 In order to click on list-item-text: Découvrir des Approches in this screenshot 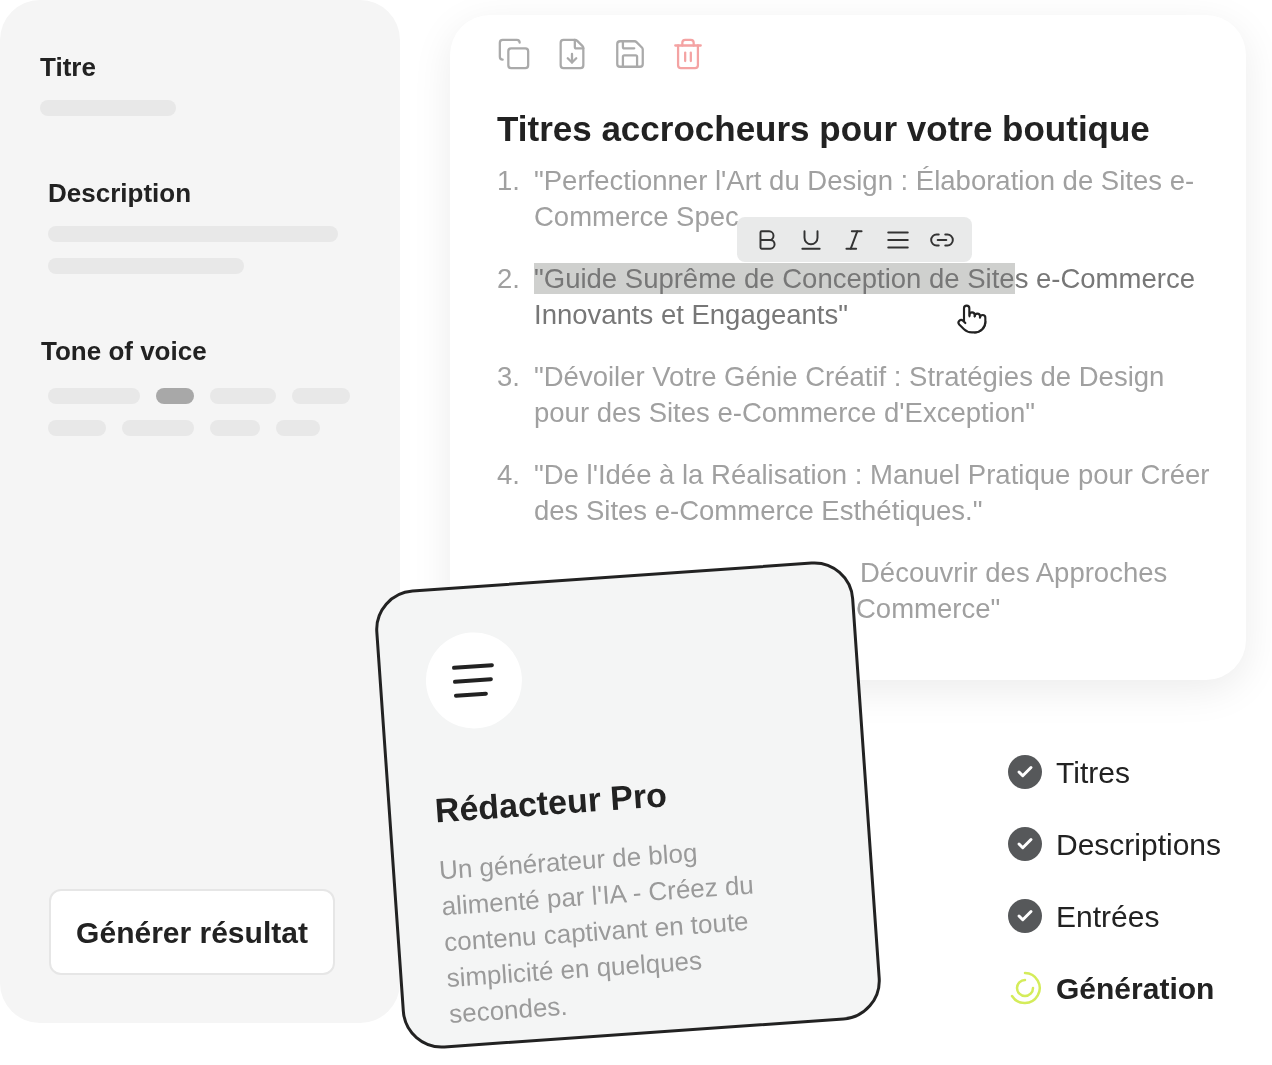, I will do `click(1014, 572)`.